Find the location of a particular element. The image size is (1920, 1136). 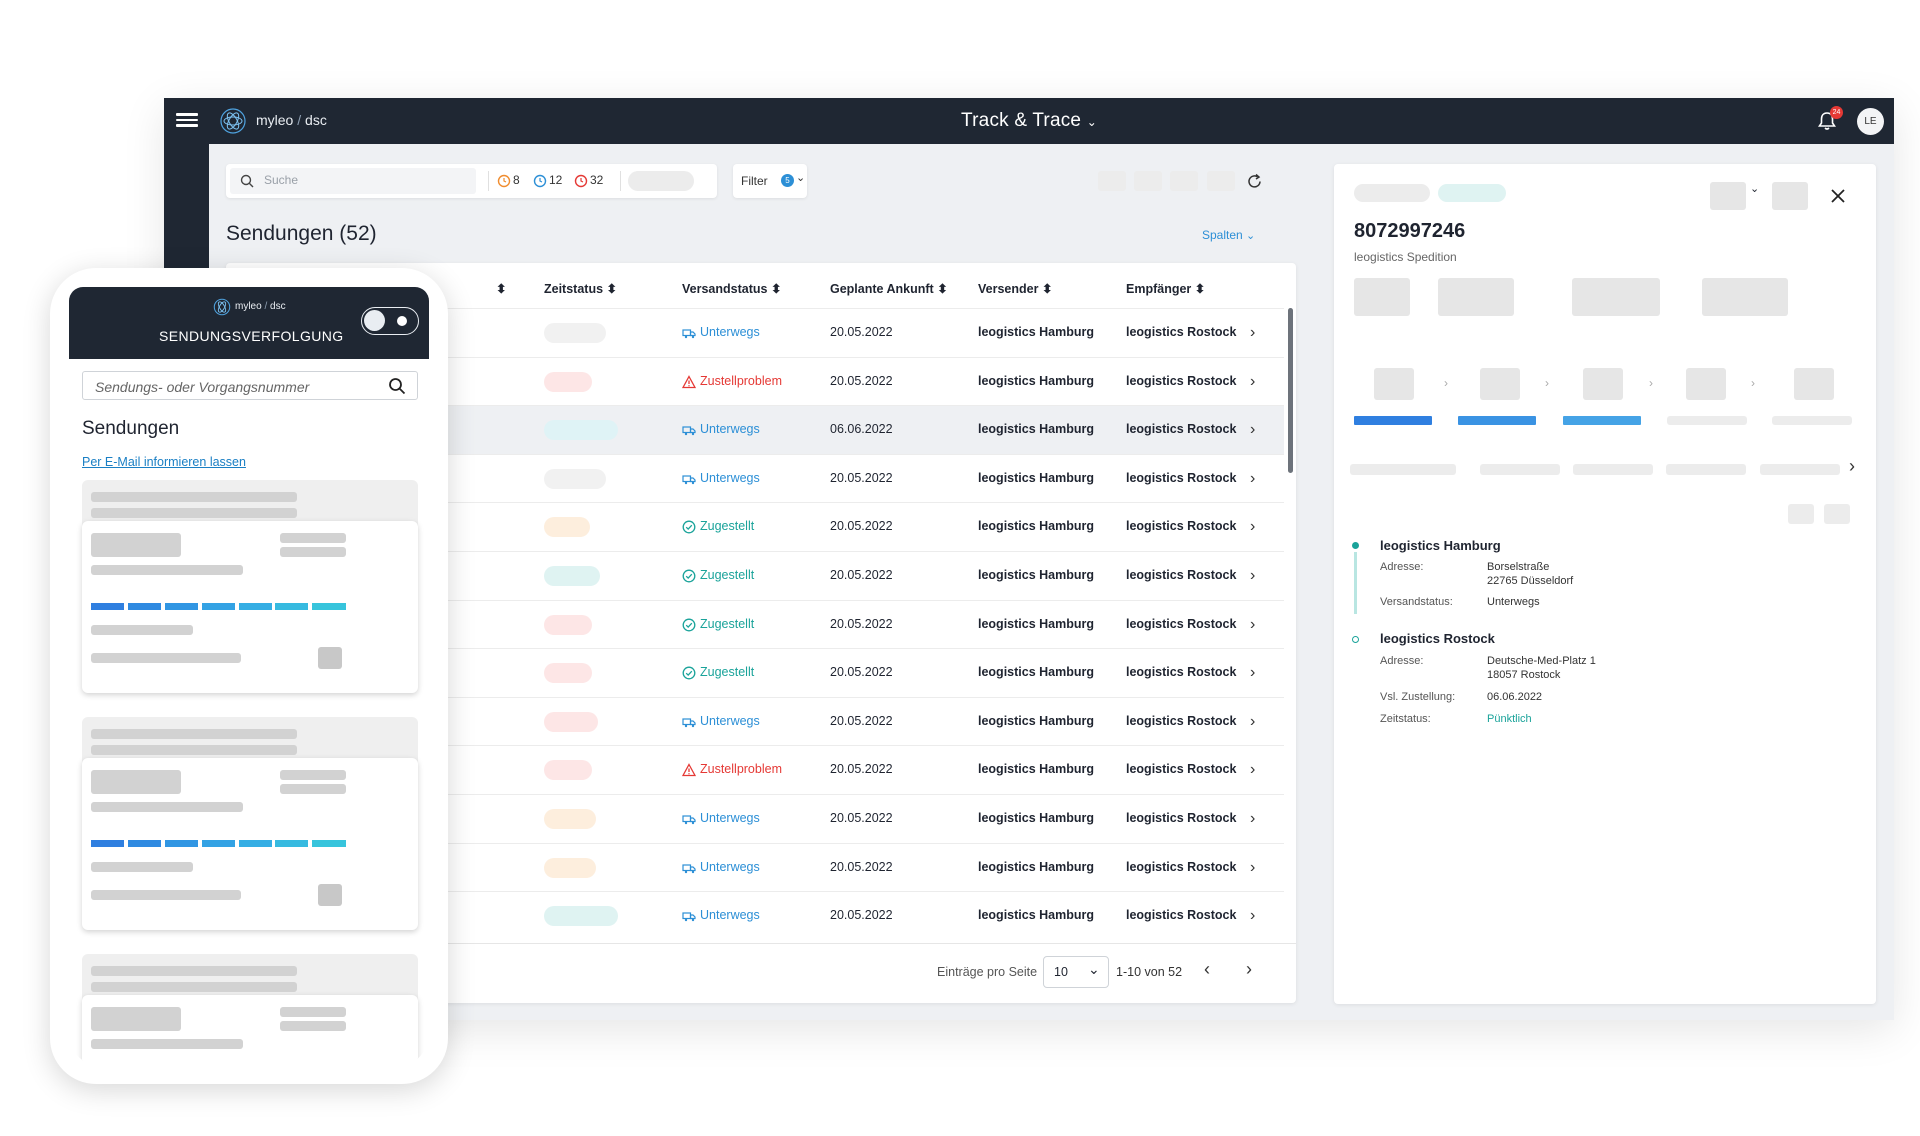

top-bar: myleo / dsc Track & Trace ⌄ 24 LE is located at coordinates (1029, 121).